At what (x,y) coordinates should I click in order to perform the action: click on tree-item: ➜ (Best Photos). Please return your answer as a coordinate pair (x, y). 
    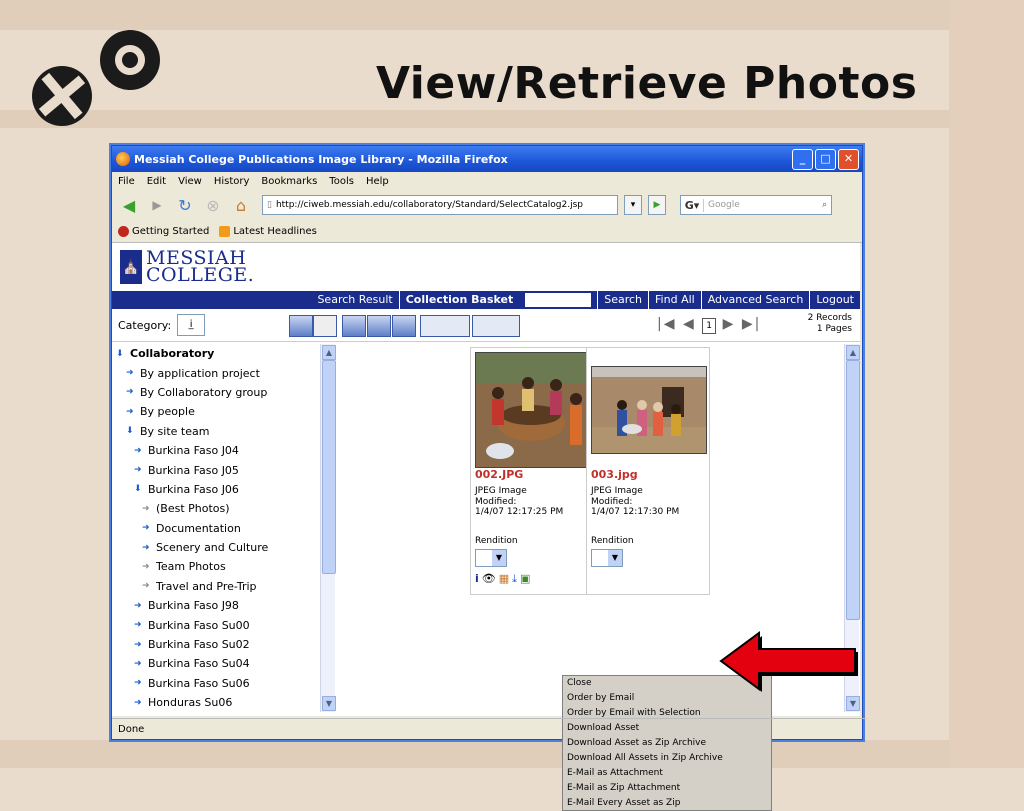
    Looking at the image, I should click on (216, 508).